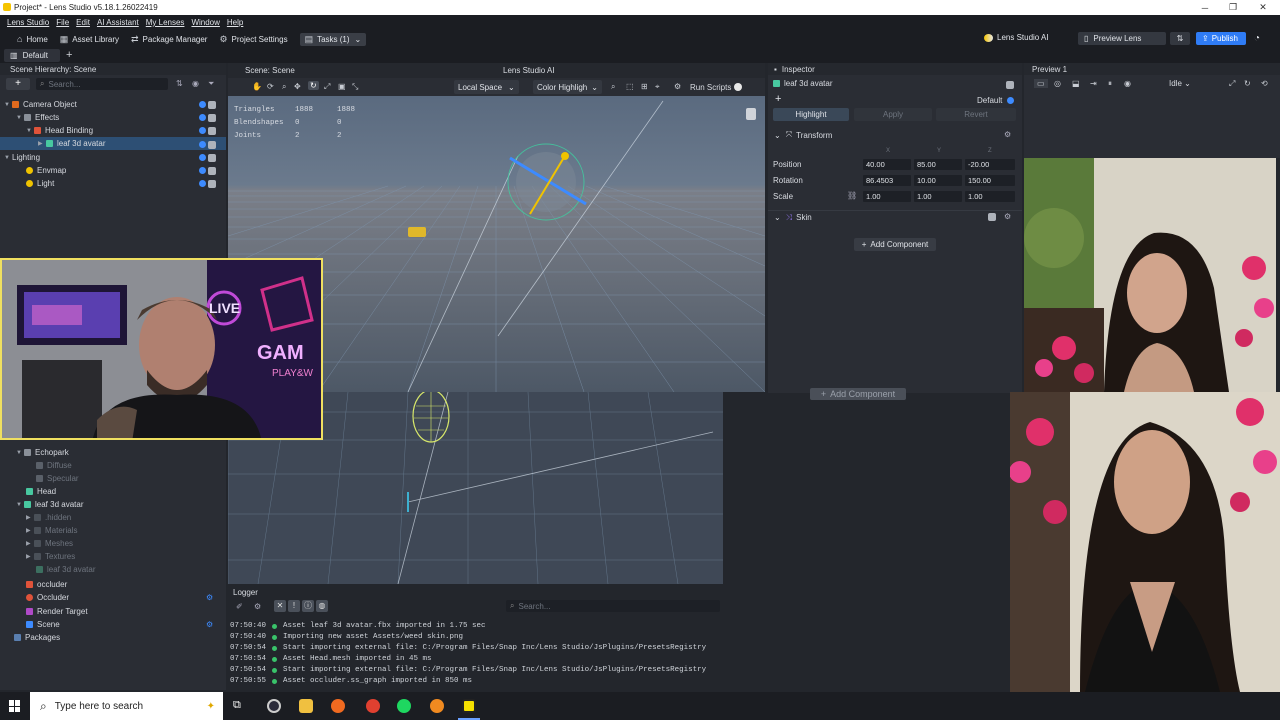 Image resolution: width=1280 pixels, height=720 pixels. What do you see at coordinates (57, 611) in the screenshot?
I see `asset-item-render-target: Render Target` at bounding box center [57, 611].